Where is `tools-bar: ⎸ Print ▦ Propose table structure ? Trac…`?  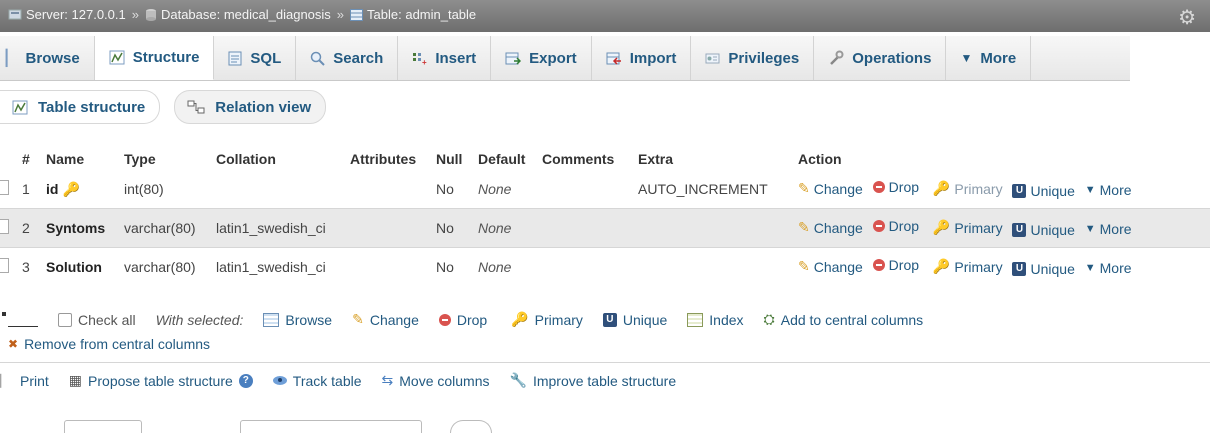
tools-bar: ⎸ Print ▦ Propose table structure ? Trac… is located at coordinates (338, 380).